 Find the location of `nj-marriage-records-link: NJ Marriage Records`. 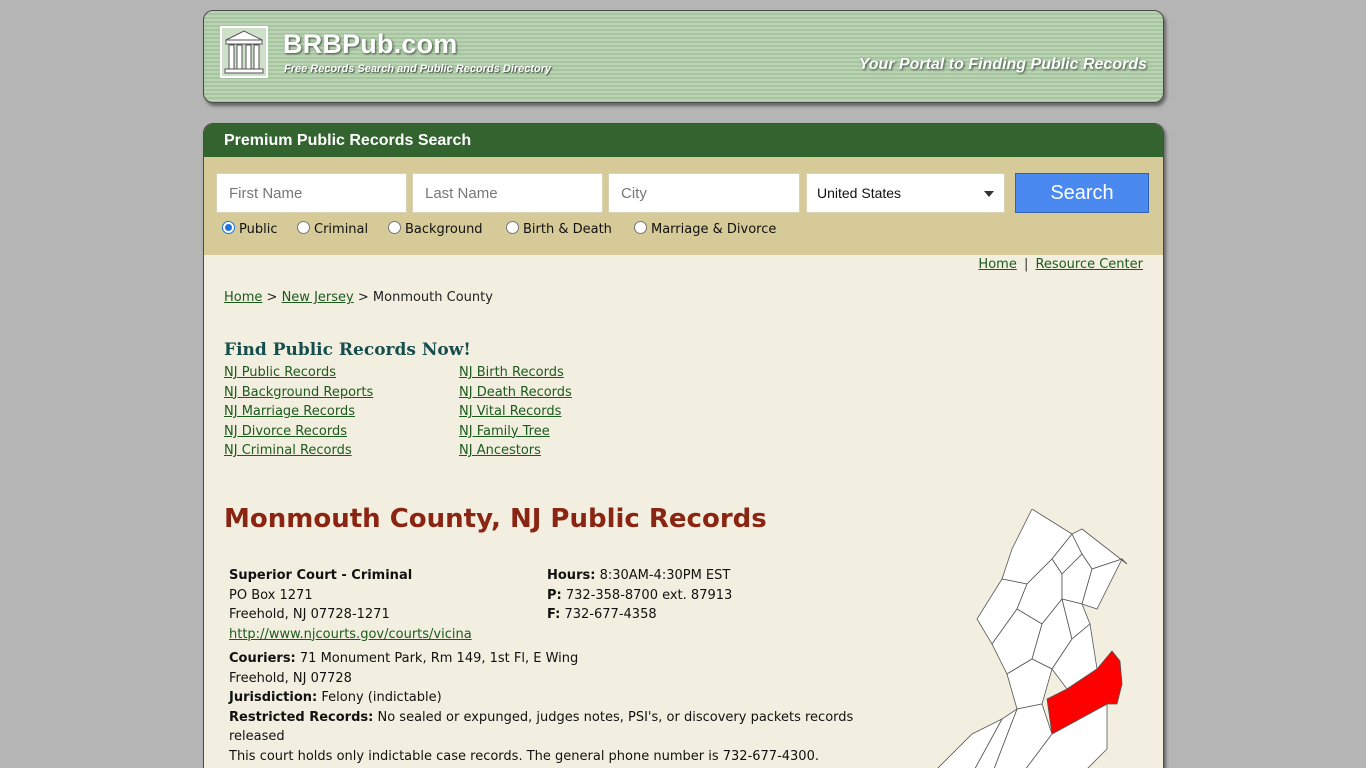

nj-marriage-records-link: NJ Marriage Records is located at coordinates (289, 411).